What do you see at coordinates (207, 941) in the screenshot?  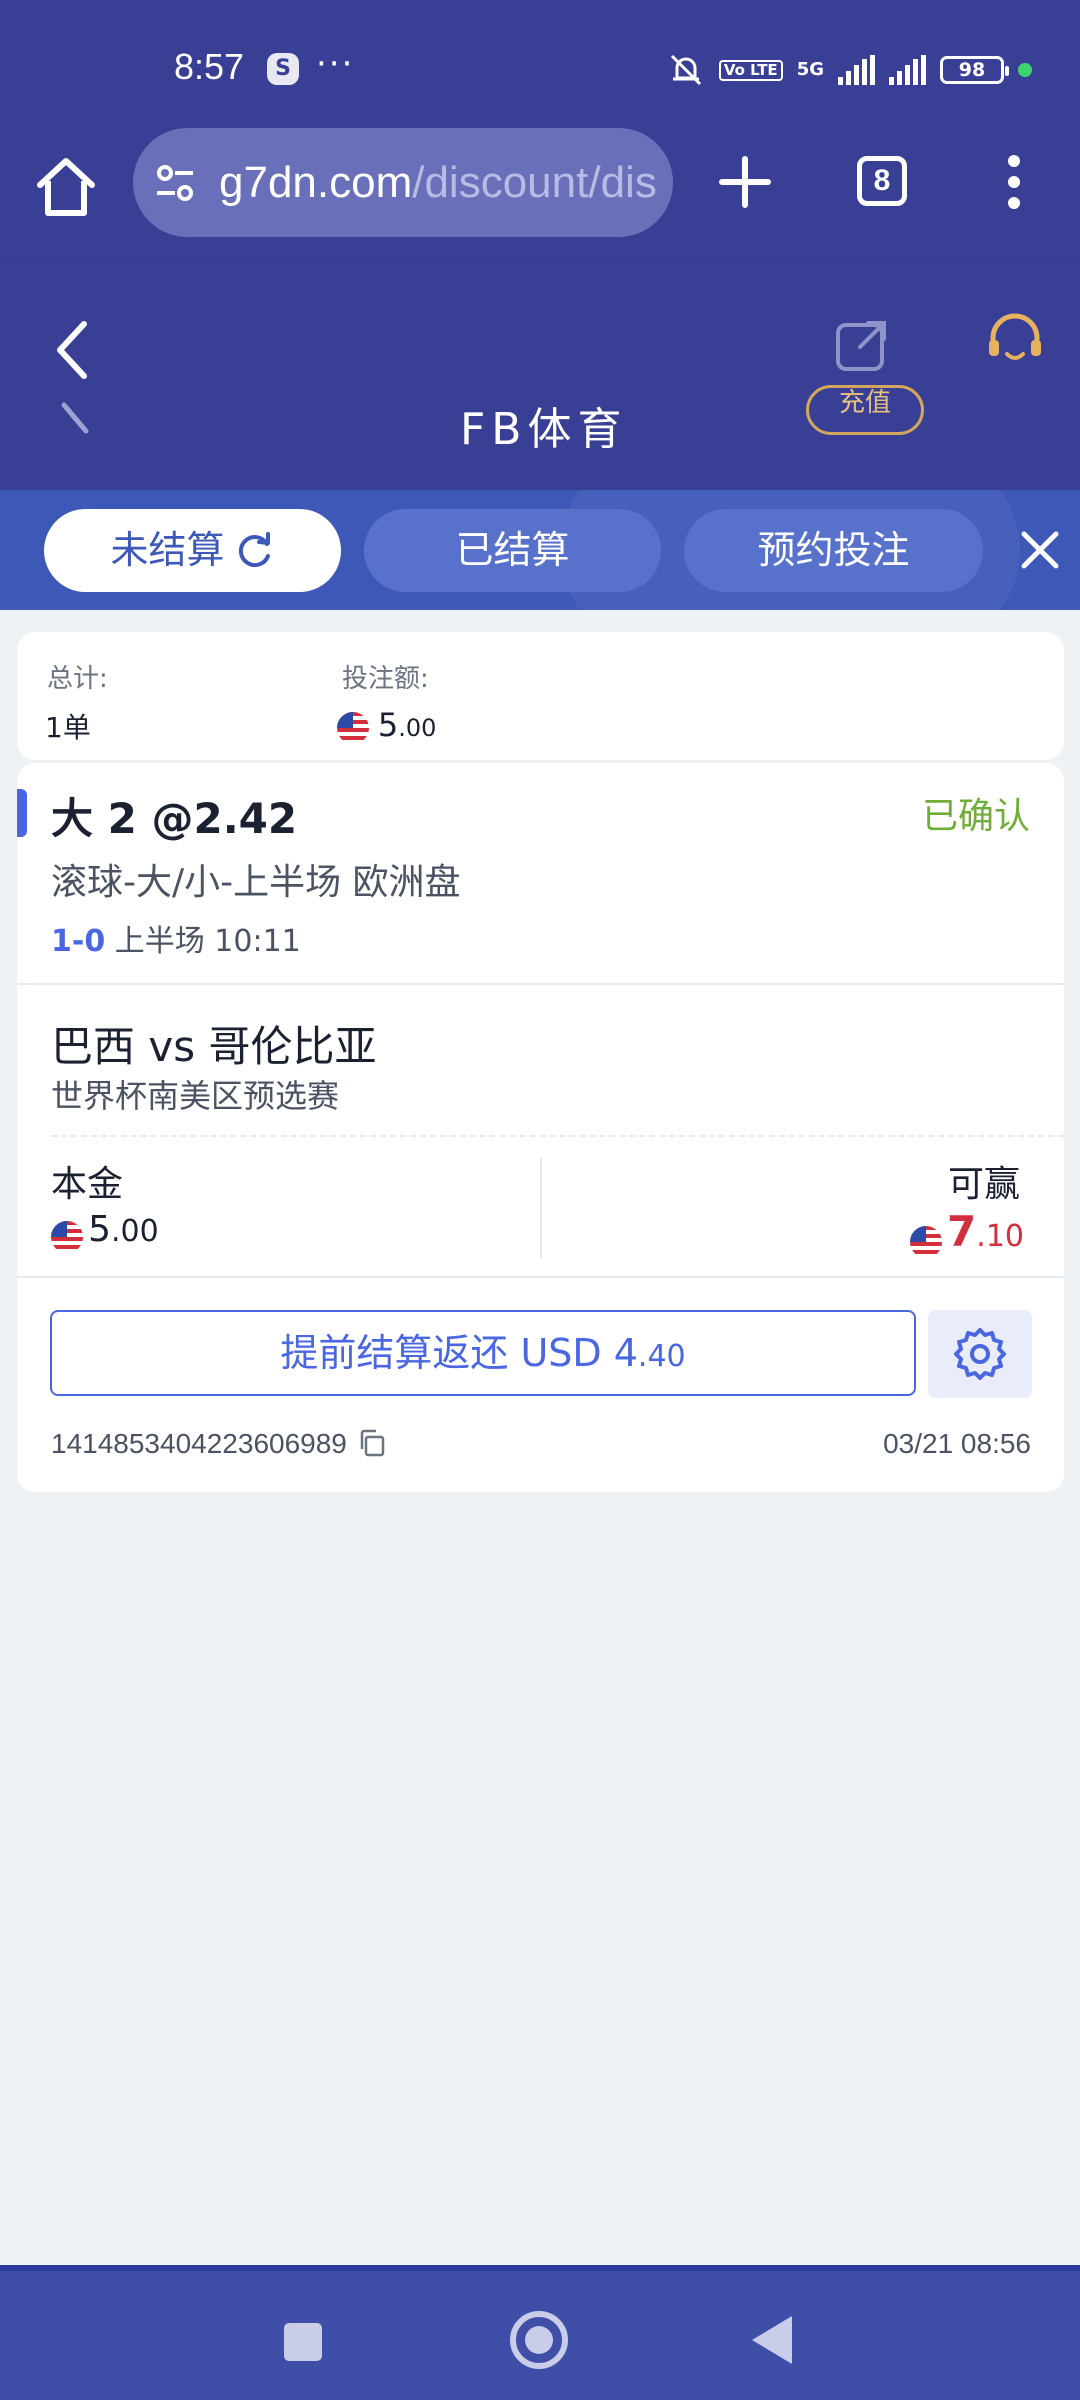 I see `match-period: 上半场 10:11` at bounding box center [207, 941].